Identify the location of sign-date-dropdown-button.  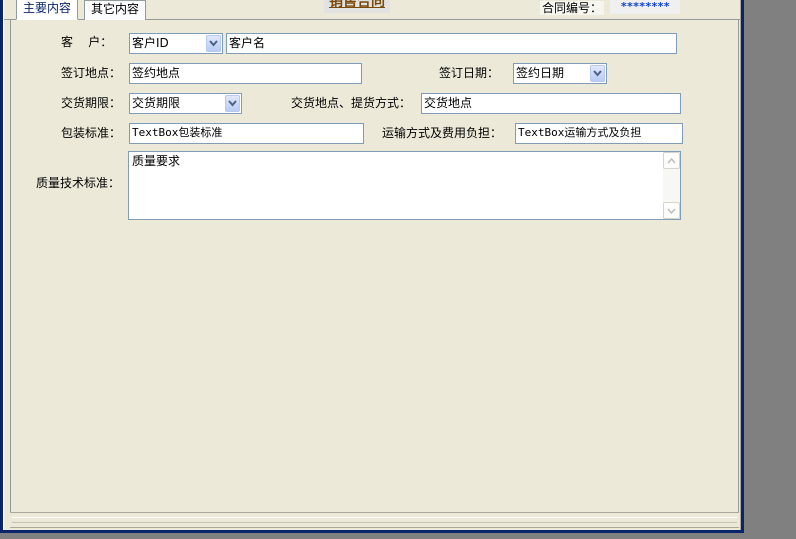
(597, 73).